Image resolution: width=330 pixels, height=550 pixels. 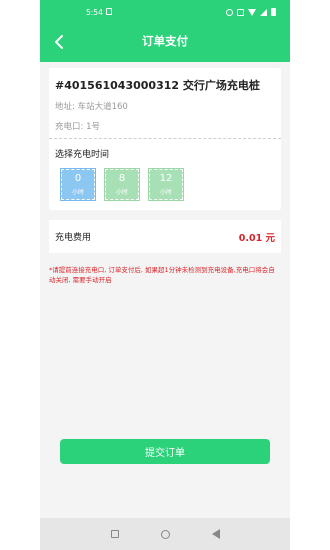 I want to click on app-header: 5:54 订单支付, so click(x=165, y=31).